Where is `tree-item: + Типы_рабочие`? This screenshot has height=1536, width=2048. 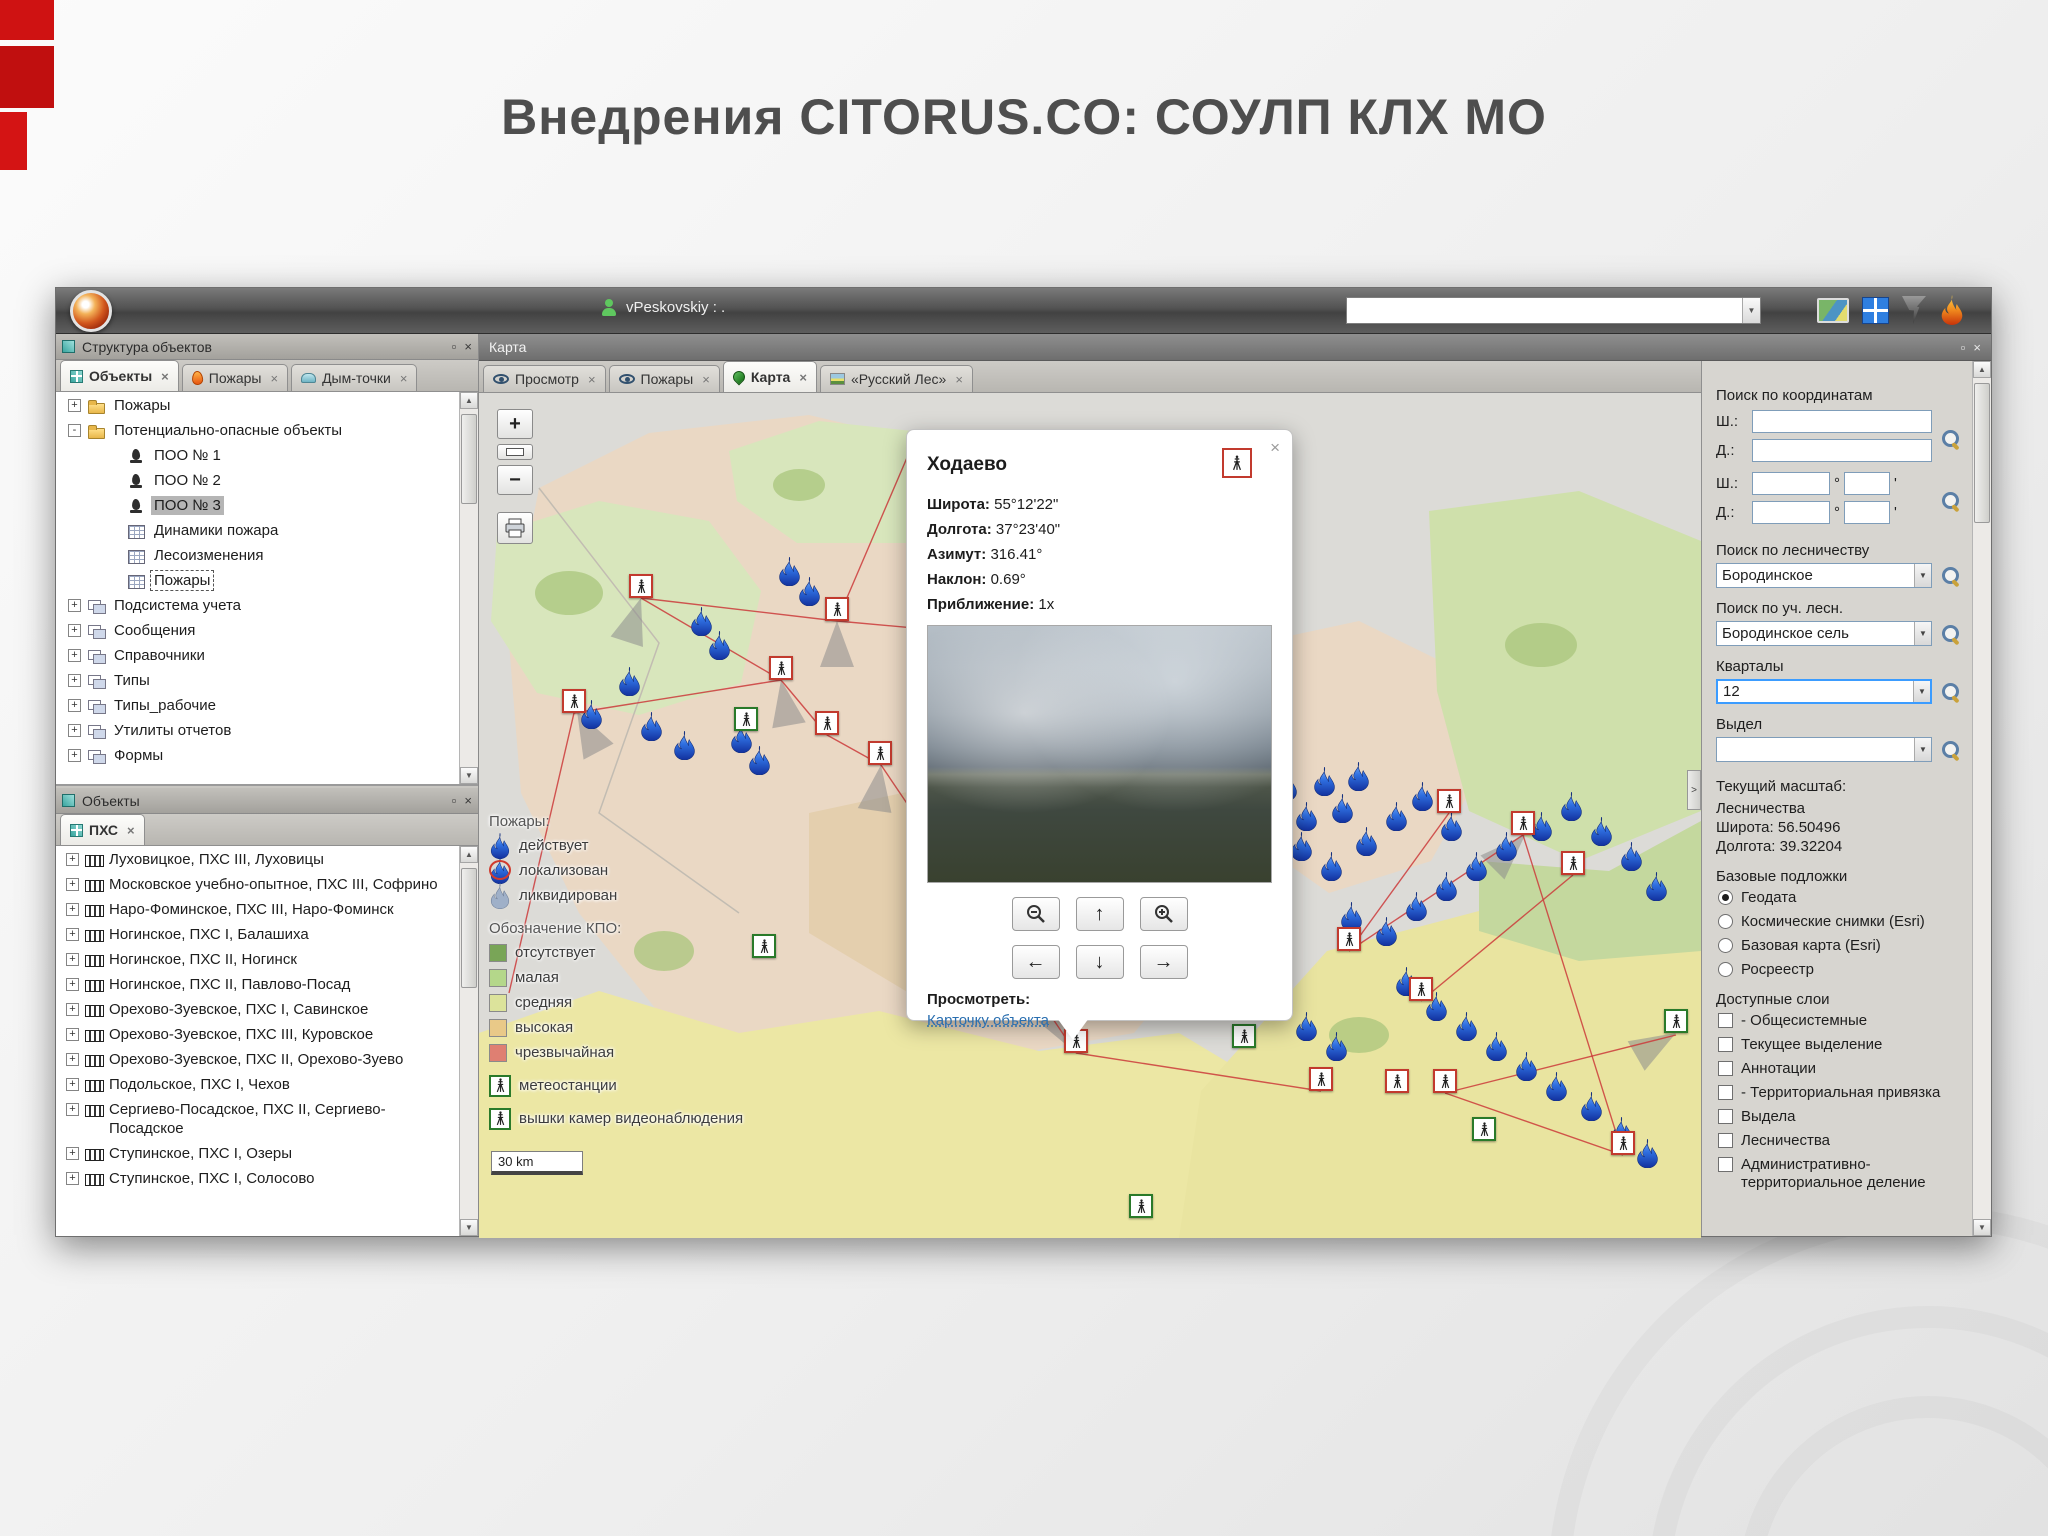
tree-item: + Типы_рабочие is located at coordinates (257, 705).